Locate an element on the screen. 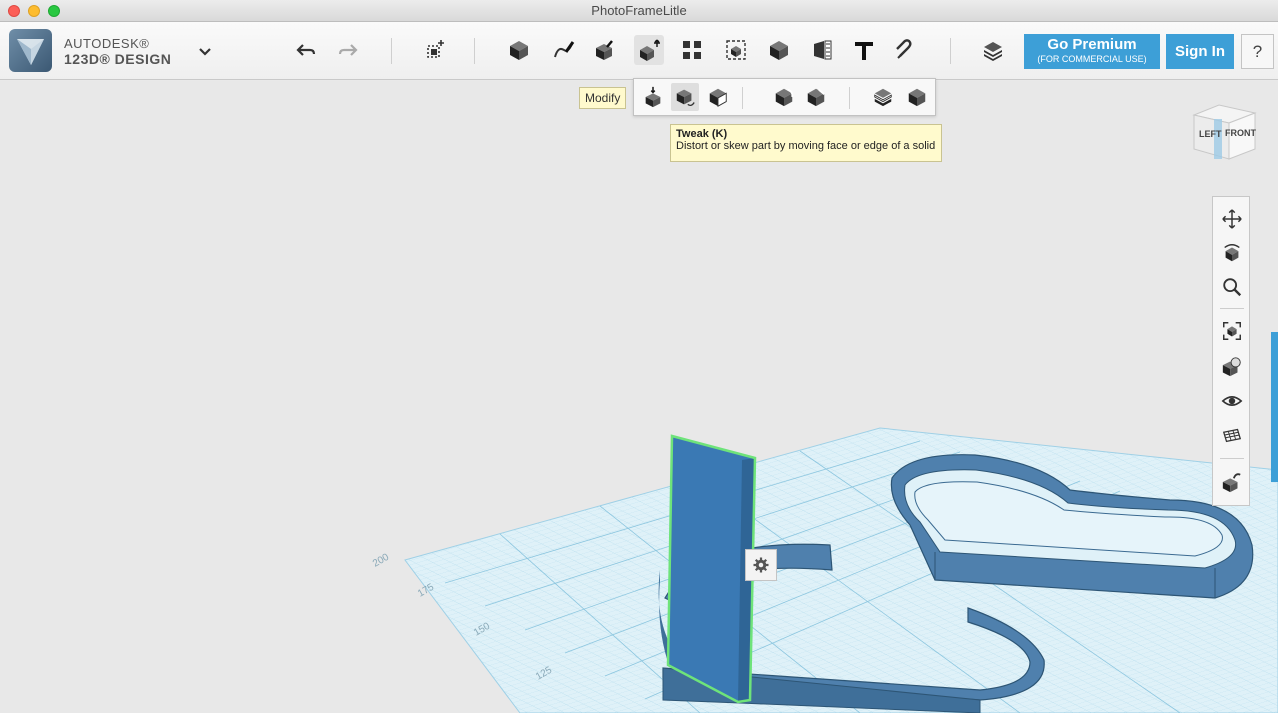 The width and height of the screenshot is (1278, 713). shell-button is located at coordinates (917, 97).